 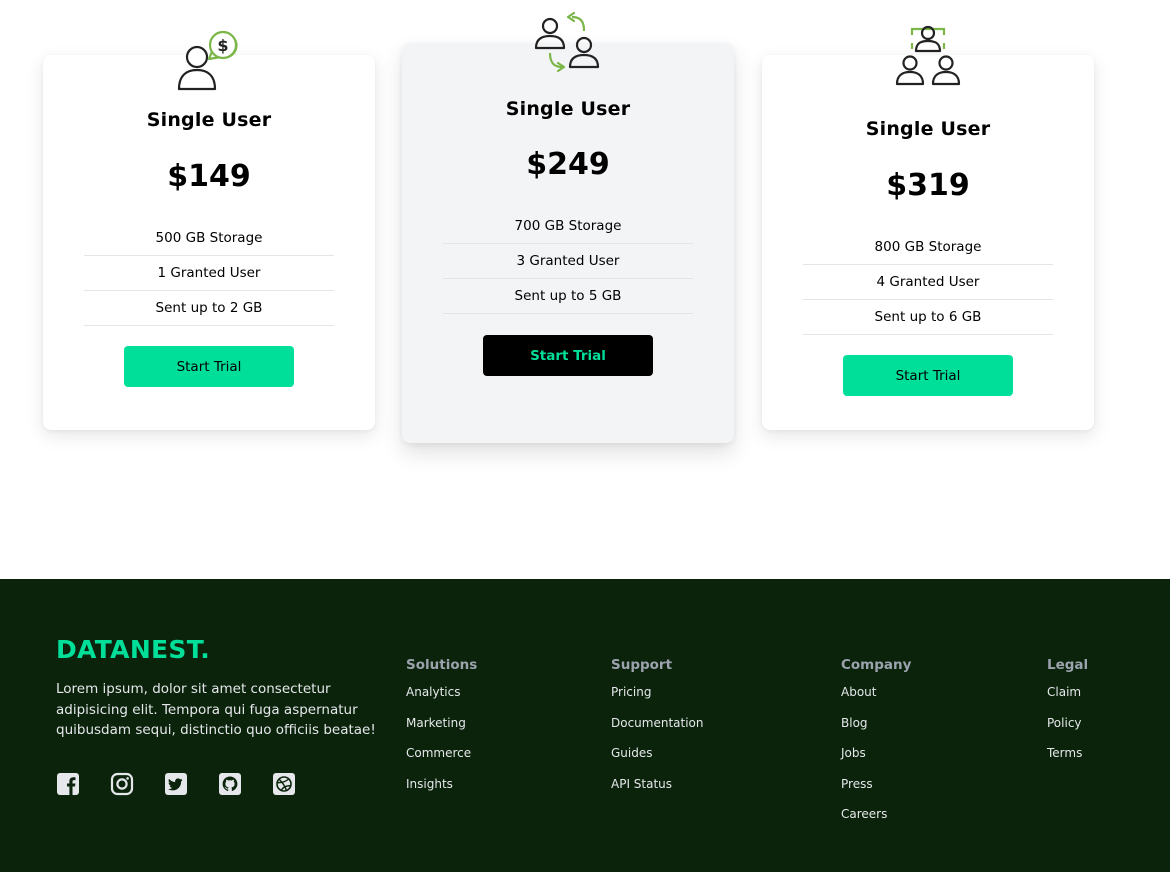 What do you see at coordinates (928, 185) in the screenshot?
I see `plan-price: $319` at bounding box center [928, 185].